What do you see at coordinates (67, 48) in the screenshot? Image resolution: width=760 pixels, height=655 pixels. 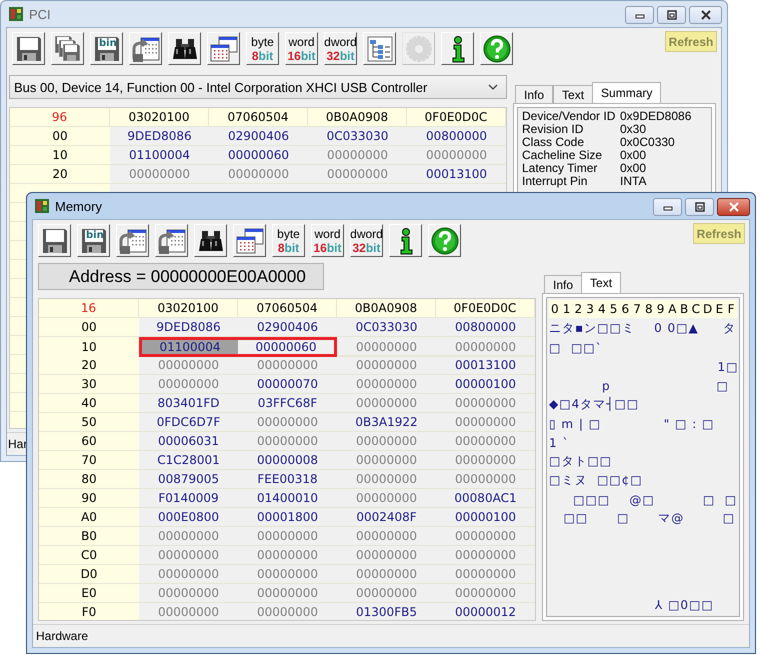 I see `save-all-button` at bounding box center [67, 48].